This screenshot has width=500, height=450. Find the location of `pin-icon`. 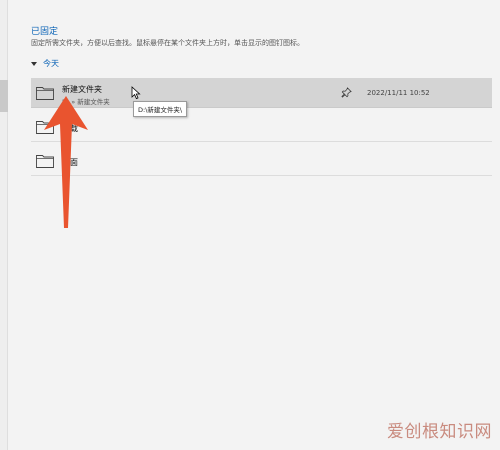

pin-icon is located at coordinates (346, 92).